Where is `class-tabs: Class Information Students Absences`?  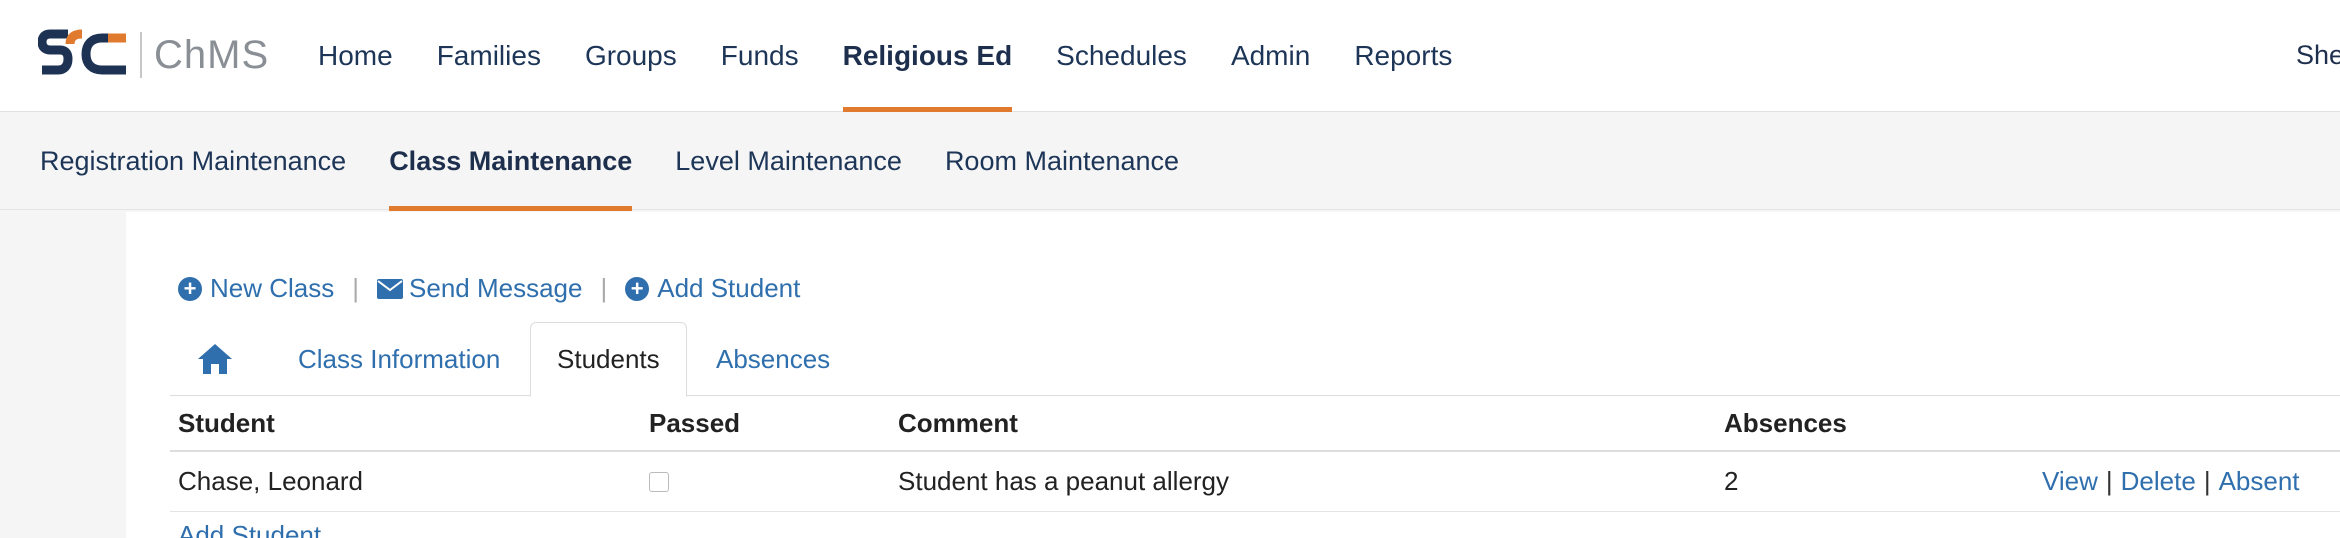
class-tabs: Class Information Students Absences is located at coordinates (1255, 359).